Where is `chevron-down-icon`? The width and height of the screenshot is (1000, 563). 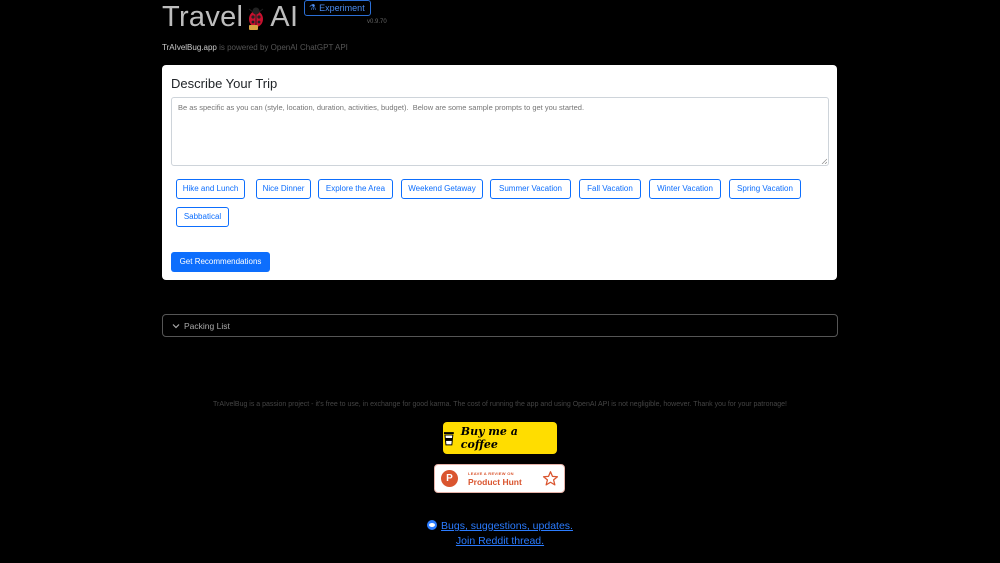 chevron-down-icon is located at coordinates (176, 325).